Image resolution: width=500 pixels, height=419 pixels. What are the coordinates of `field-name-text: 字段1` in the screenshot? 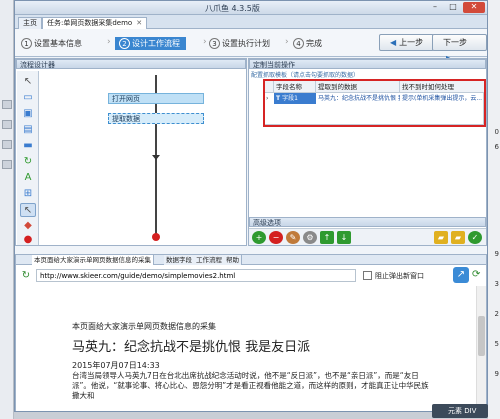 It's located at (290, 98).